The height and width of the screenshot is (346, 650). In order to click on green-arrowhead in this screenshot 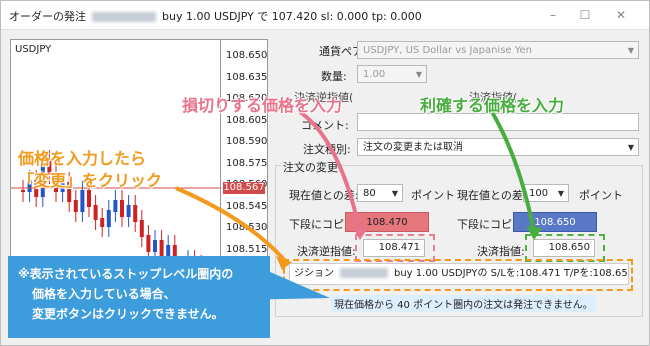, I will do `click(534, 233)`.